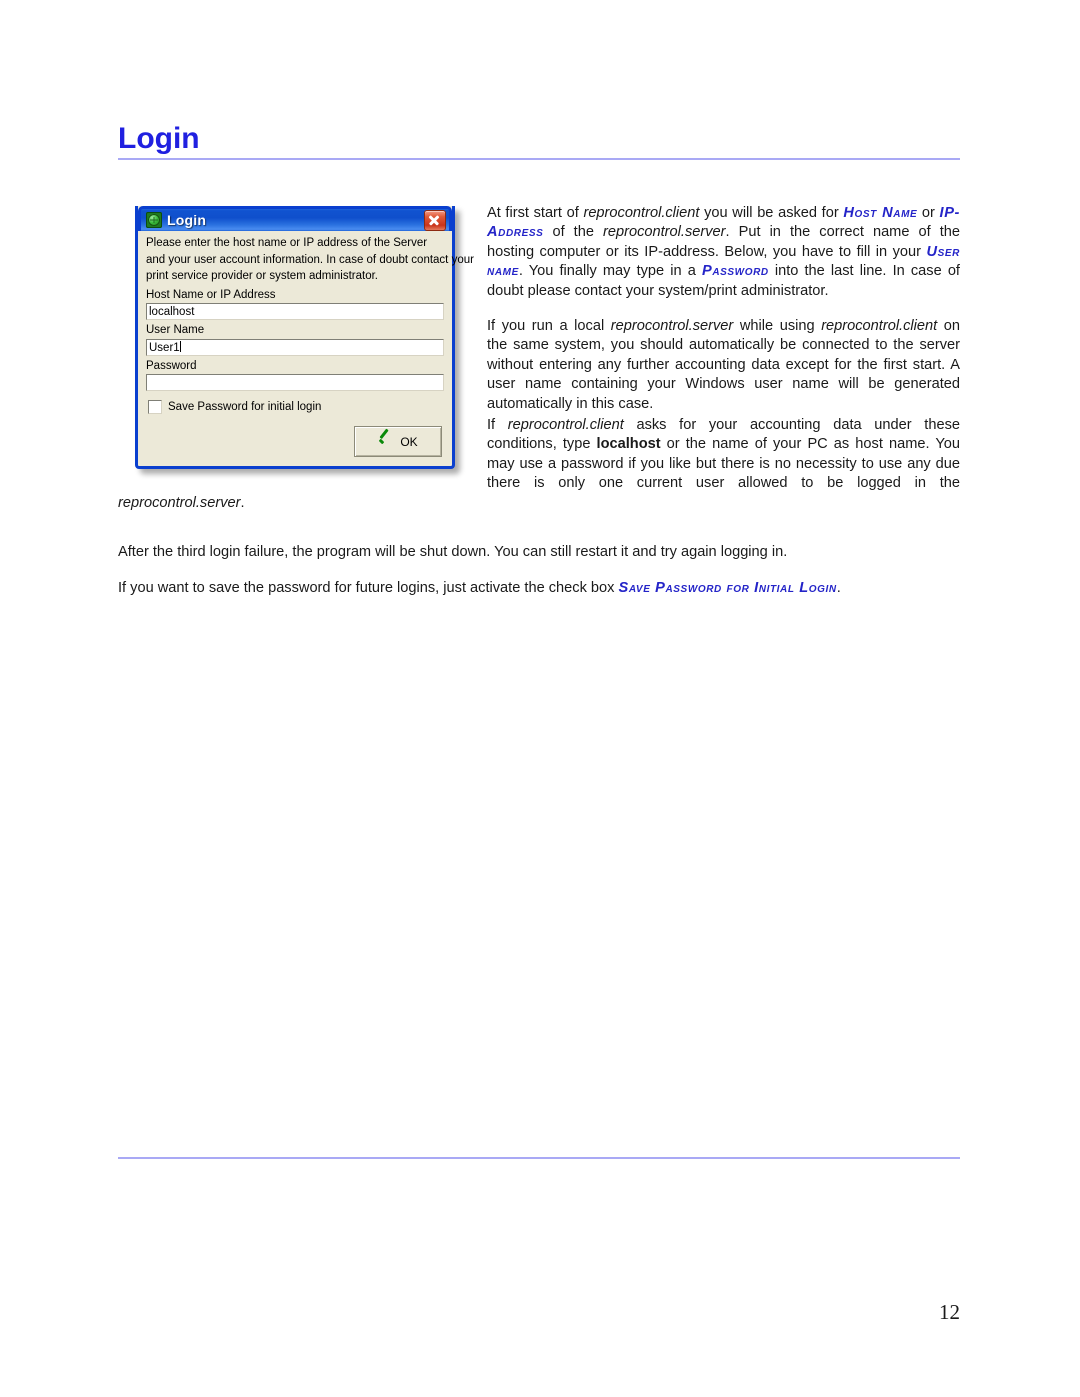 The width and height of the screenshot is (1080, 1397). What do you see at coordinates (928, 213) in the screenshot?
I see `p1-text: or` at bounding box center [928, 213].